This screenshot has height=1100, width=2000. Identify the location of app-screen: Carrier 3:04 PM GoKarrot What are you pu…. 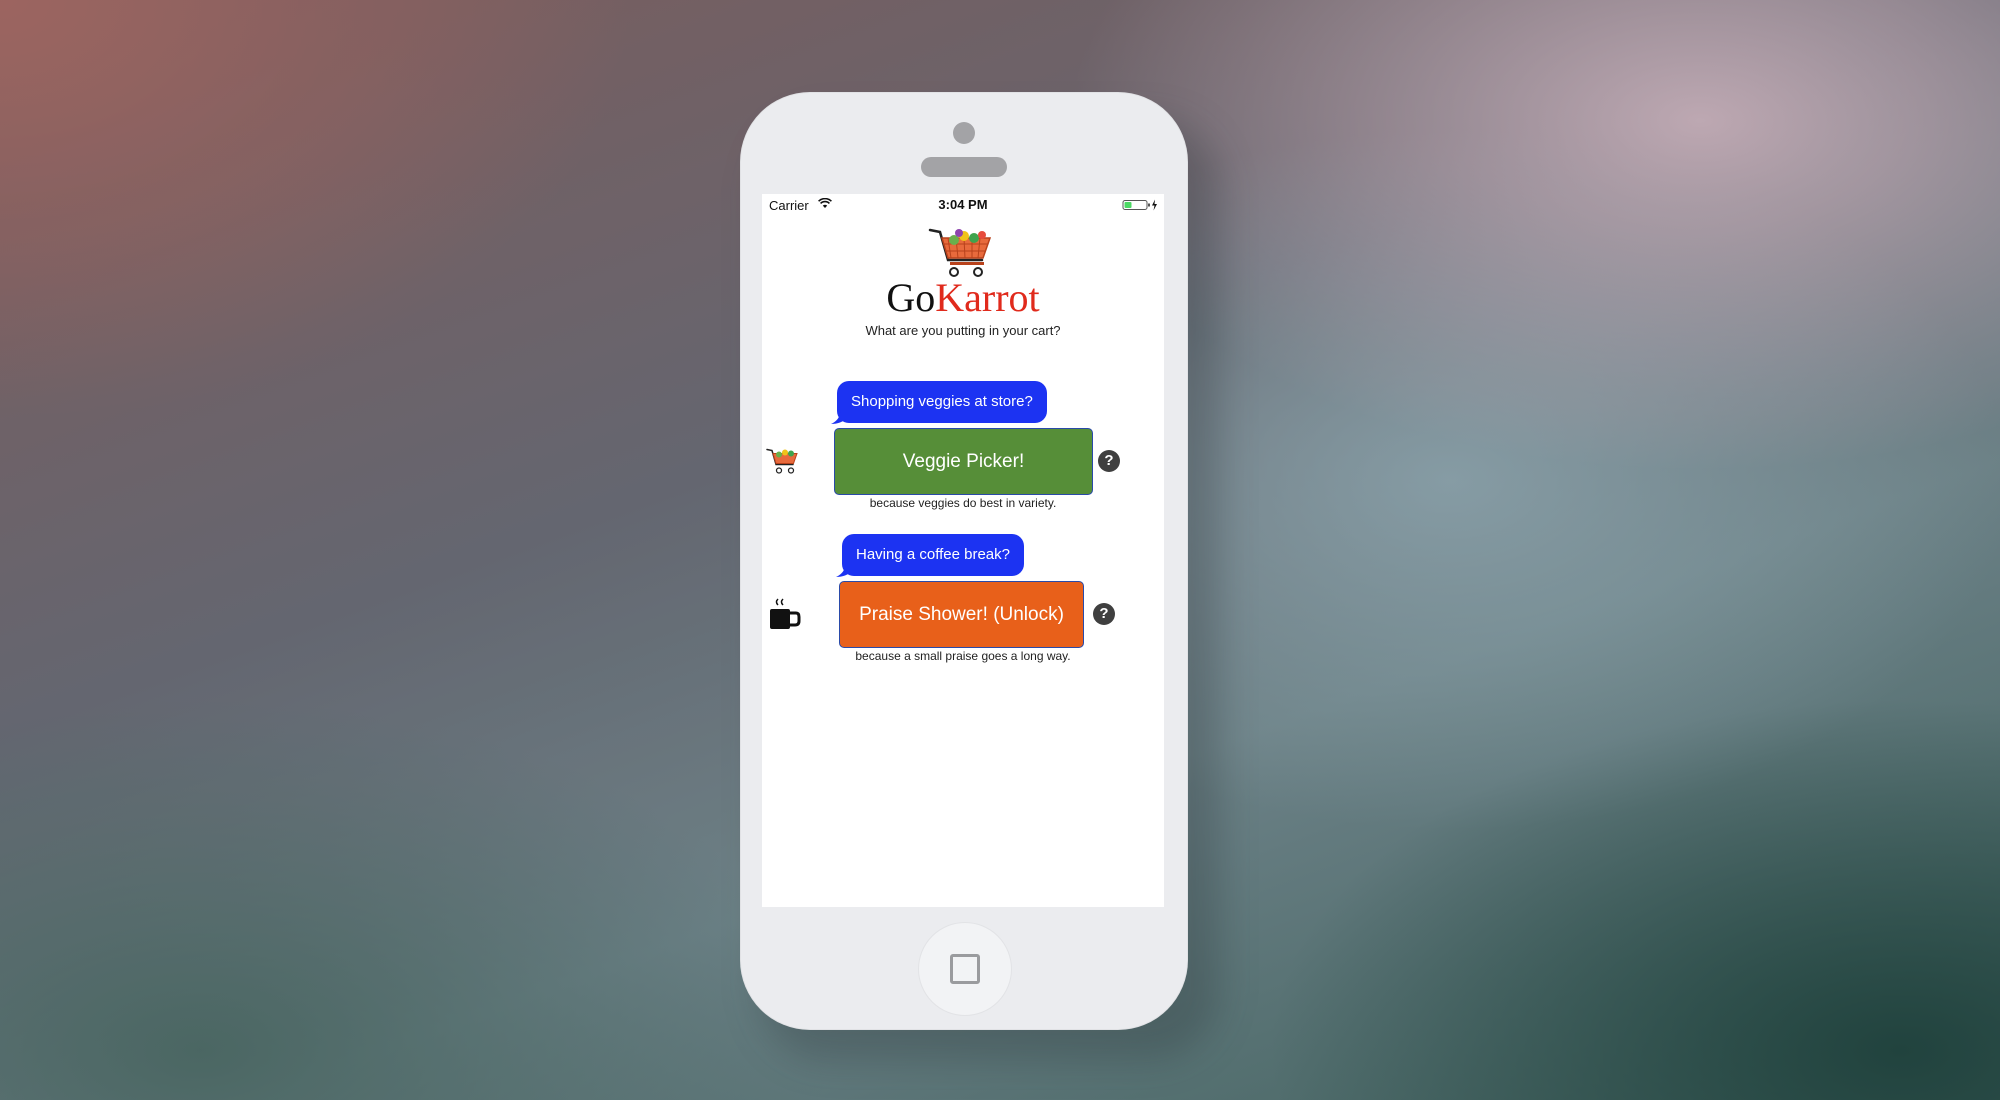
(963, 550).